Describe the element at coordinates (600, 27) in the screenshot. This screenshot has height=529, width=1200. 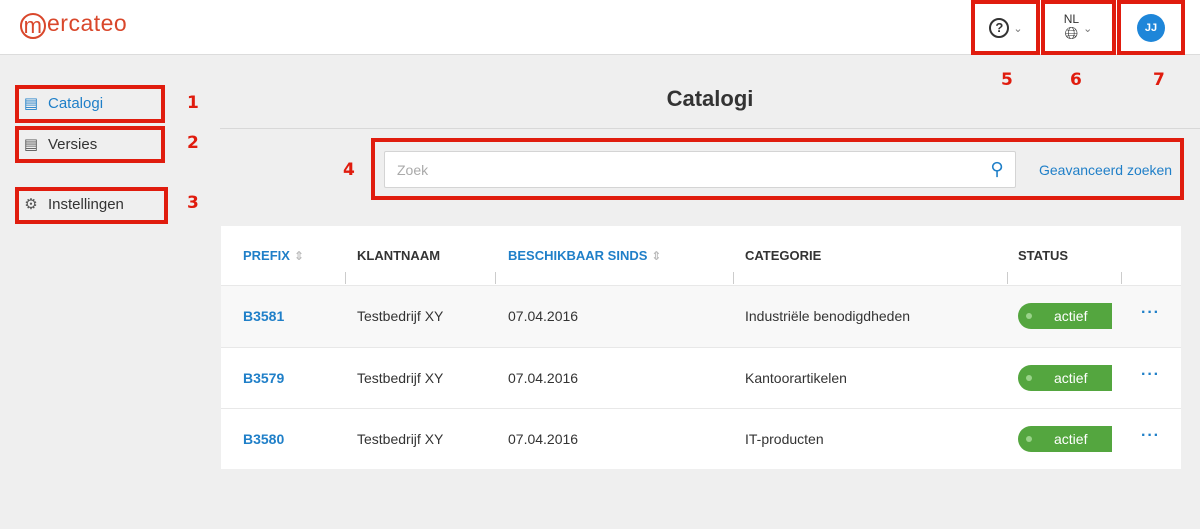
I see `top-bar: m ercateo ? ⌄ NL 🌐︎ ⌄ JJ` at that location.